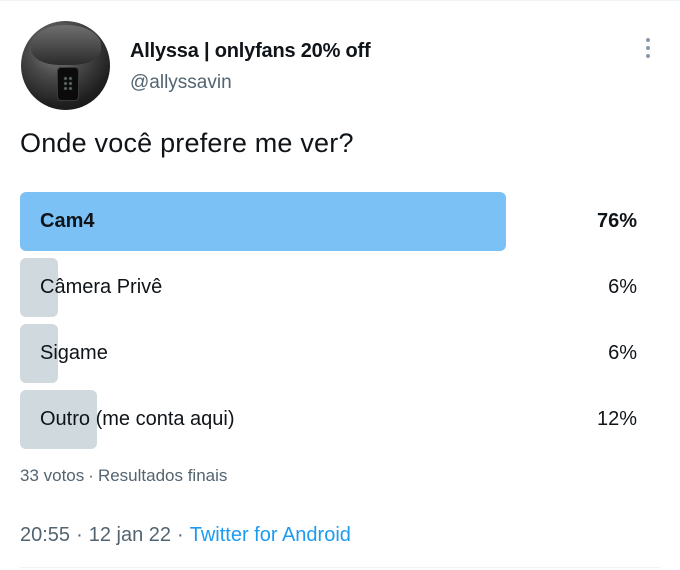 This screenshot has width=680, height=570. I want to click on more-vertical-icon, so click(648, 50).